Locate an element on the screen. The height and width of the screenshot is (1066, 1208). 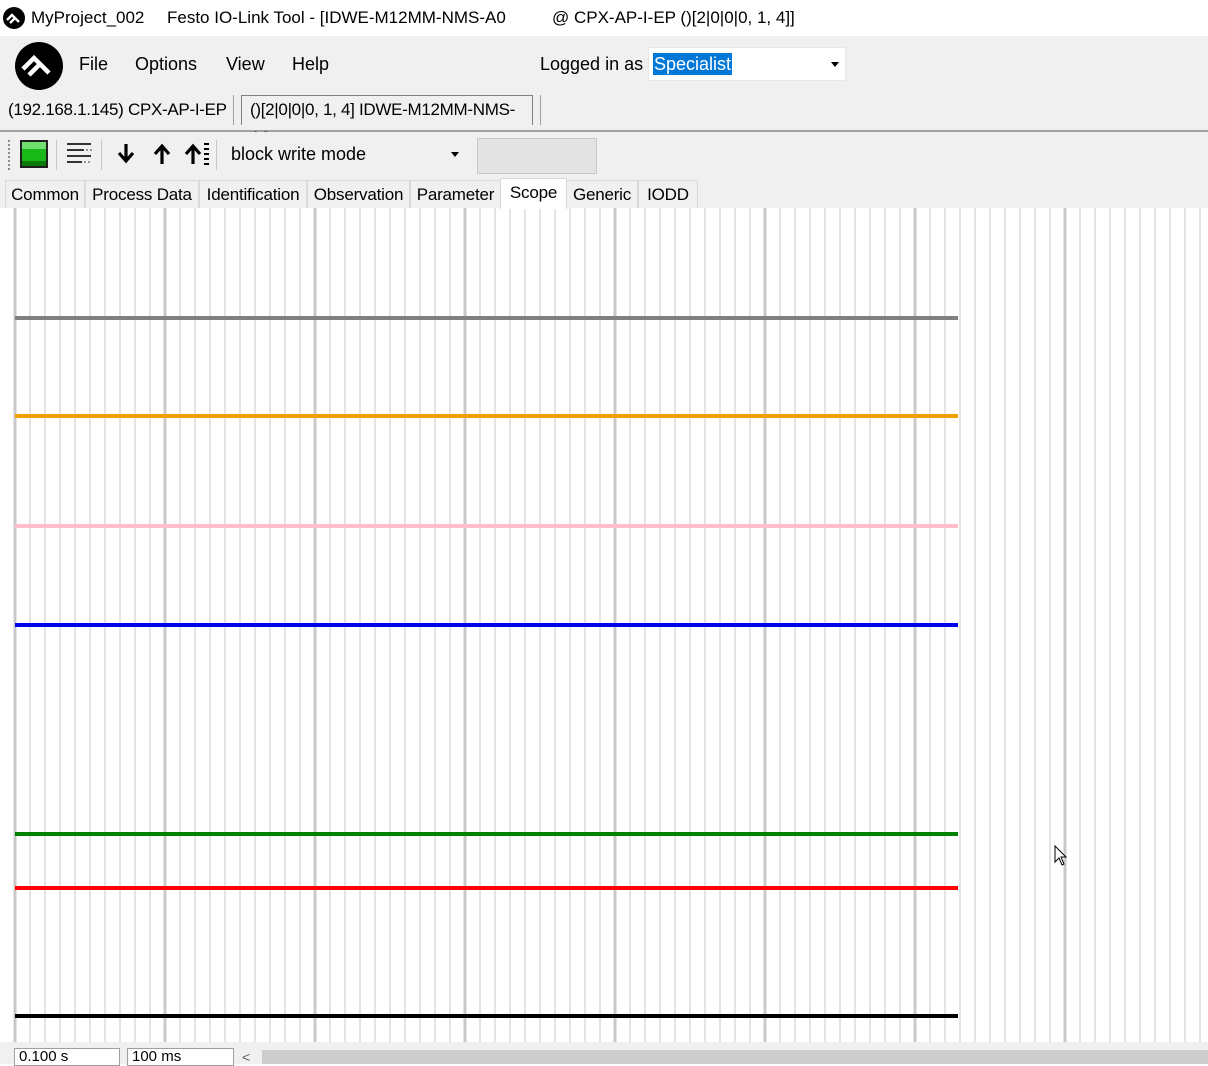
tab-parameter: Parameter is located at coordinates (455, 194).